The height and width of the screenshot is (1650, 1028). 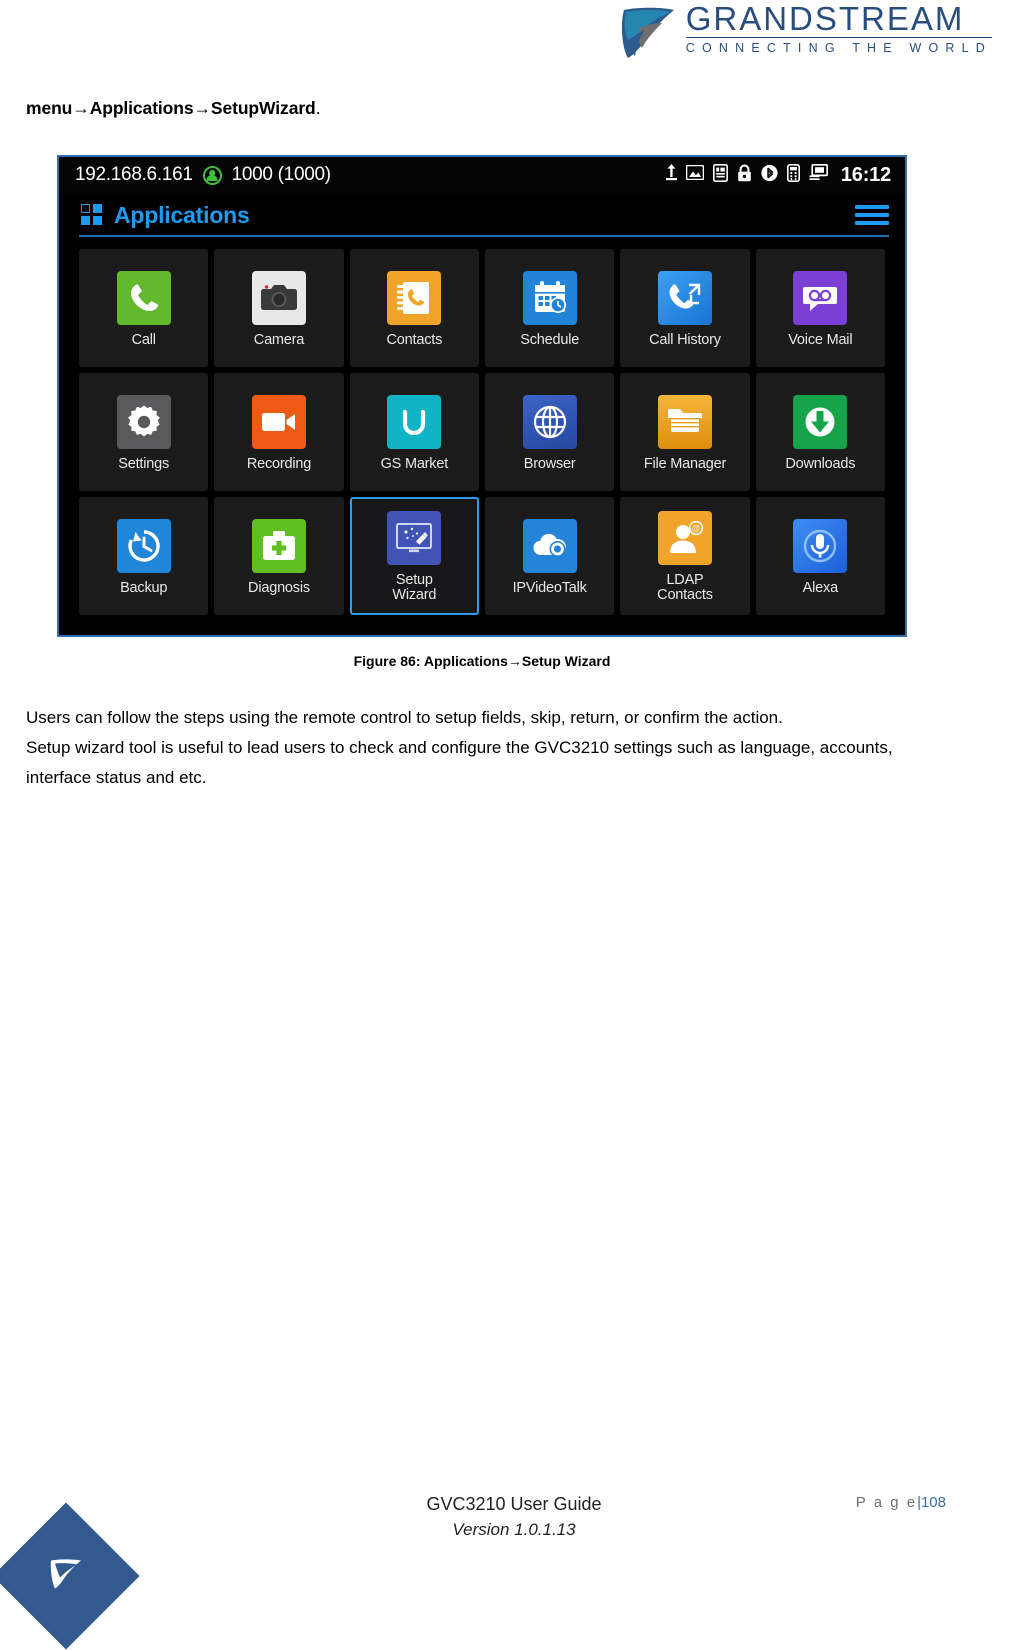 What do you see at coordinates (514, 661) in the screenshot?
I see `arrow-icon-3: →` at bounding box center [514, 661].